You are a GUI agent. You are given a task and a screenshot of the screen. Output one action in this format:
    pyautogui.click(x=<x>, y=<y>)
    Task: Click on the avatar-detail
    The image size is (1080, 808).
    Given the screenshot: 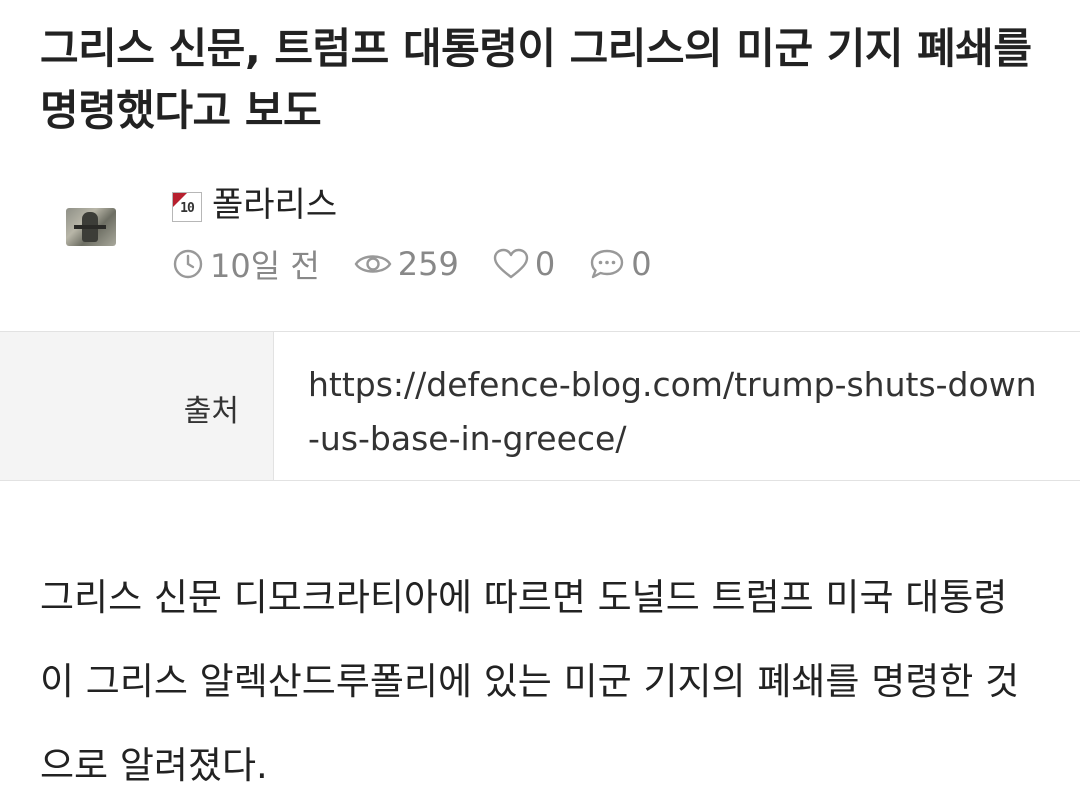 What is the action you would take?
    pyautogui.click(x=90, y=227)
    